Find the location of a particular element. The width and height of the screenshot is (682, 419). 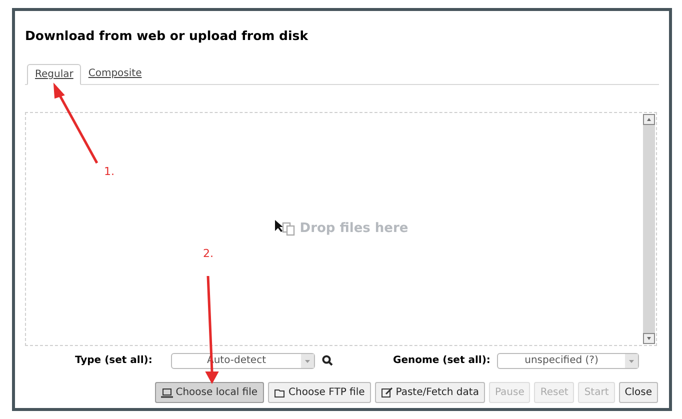

drop-hint: Drop files here is located at coordinates (354, 229).